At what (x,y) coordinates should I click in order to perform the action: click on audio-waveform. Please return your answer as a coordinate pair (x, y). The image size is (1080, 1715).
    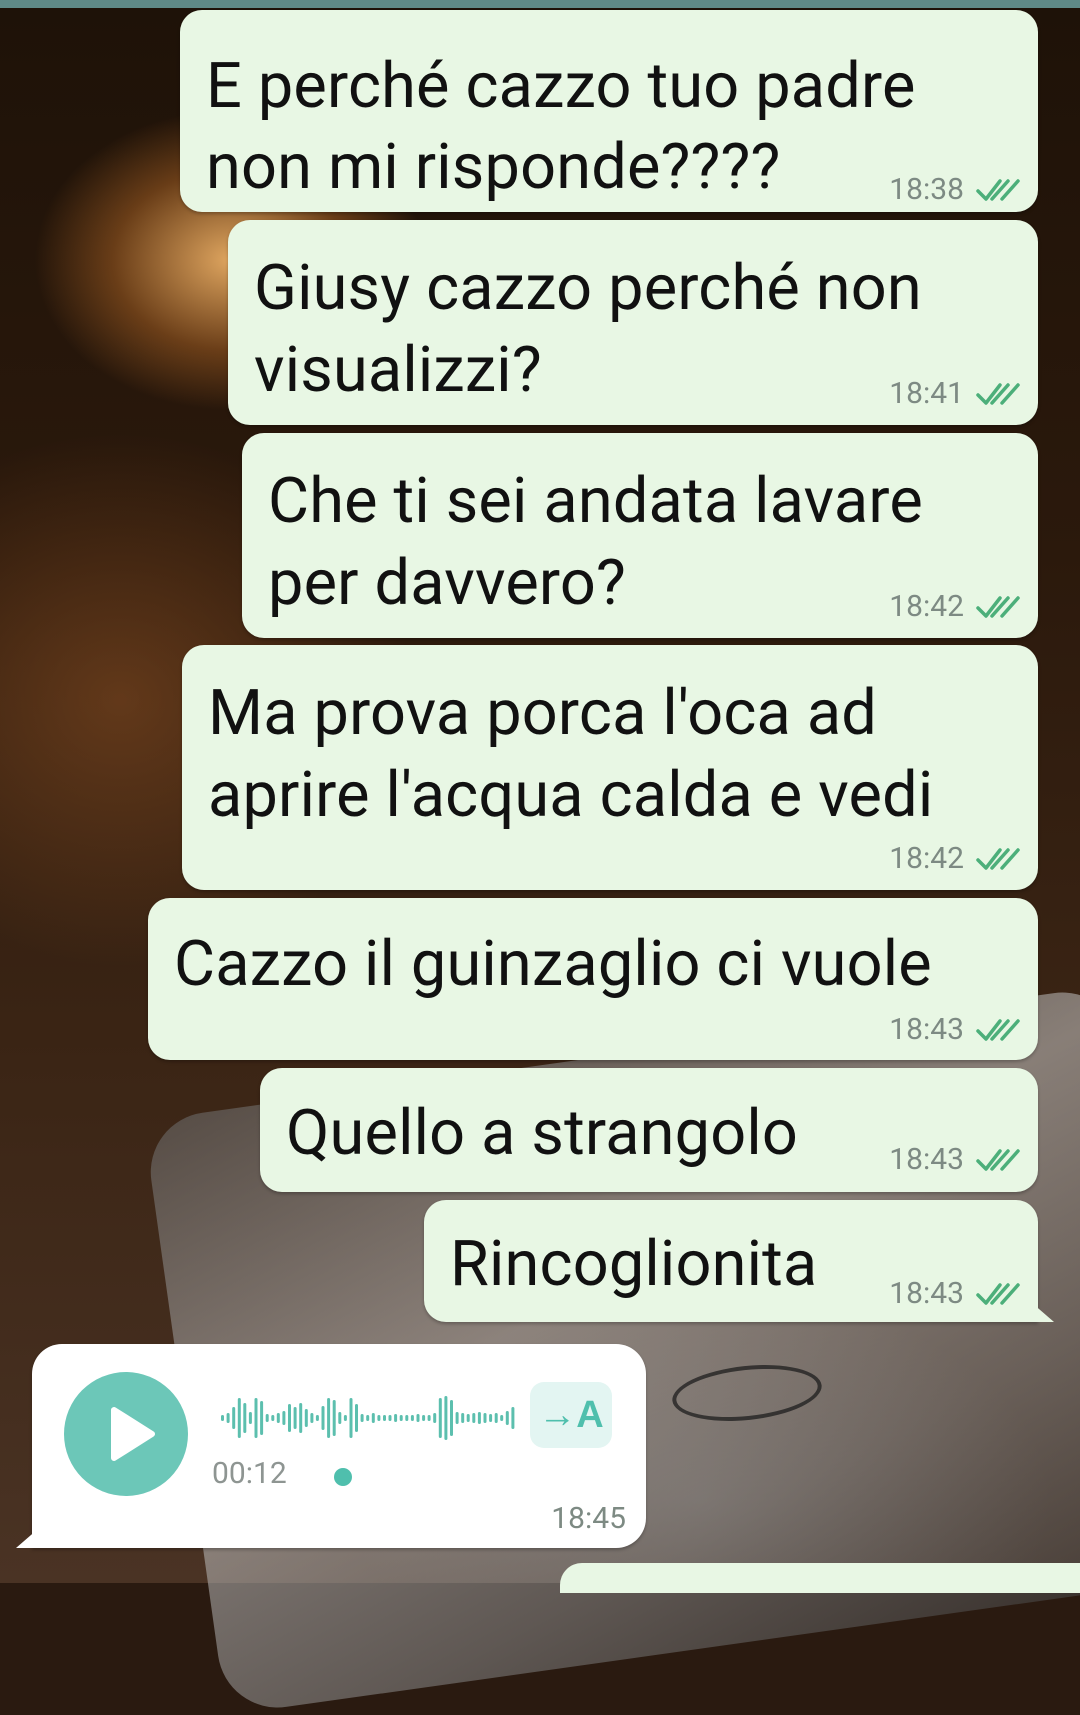
    Looking at the image, I should click on (368, 1418).